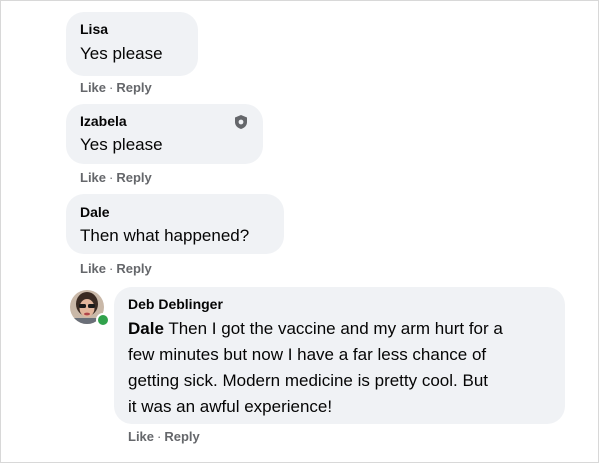  Describe the element at coordinates (94, 29) in the screenshot. I see `comment-author: Lisa` at that location.